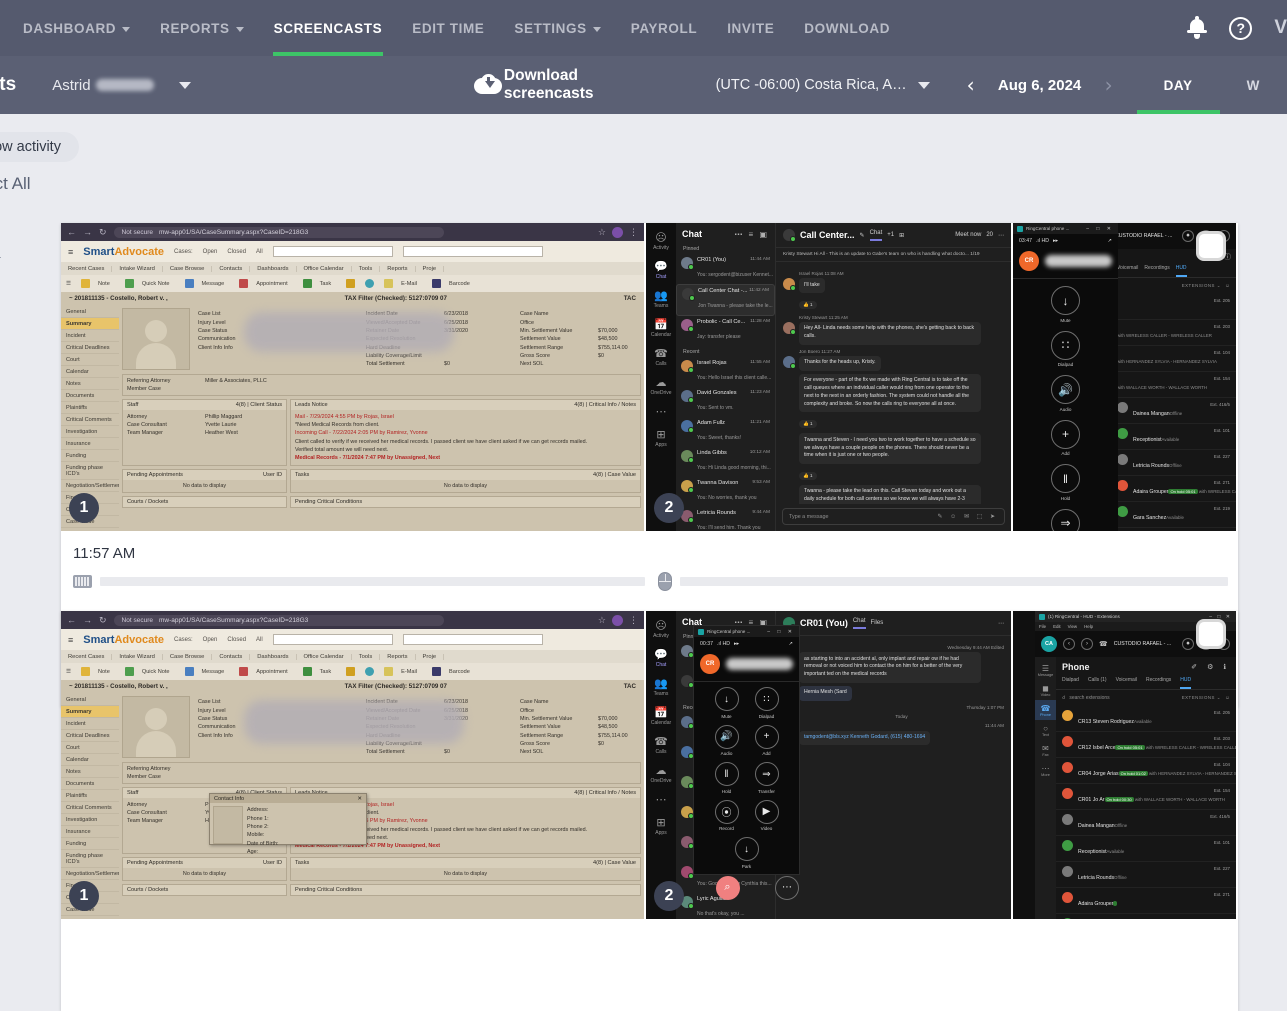 The image size is (1287, 1011). What do you see at coordinates (350, 671) in the screenshot?
I see `toolbar-lock-icon` at bounding box center [350, 671].